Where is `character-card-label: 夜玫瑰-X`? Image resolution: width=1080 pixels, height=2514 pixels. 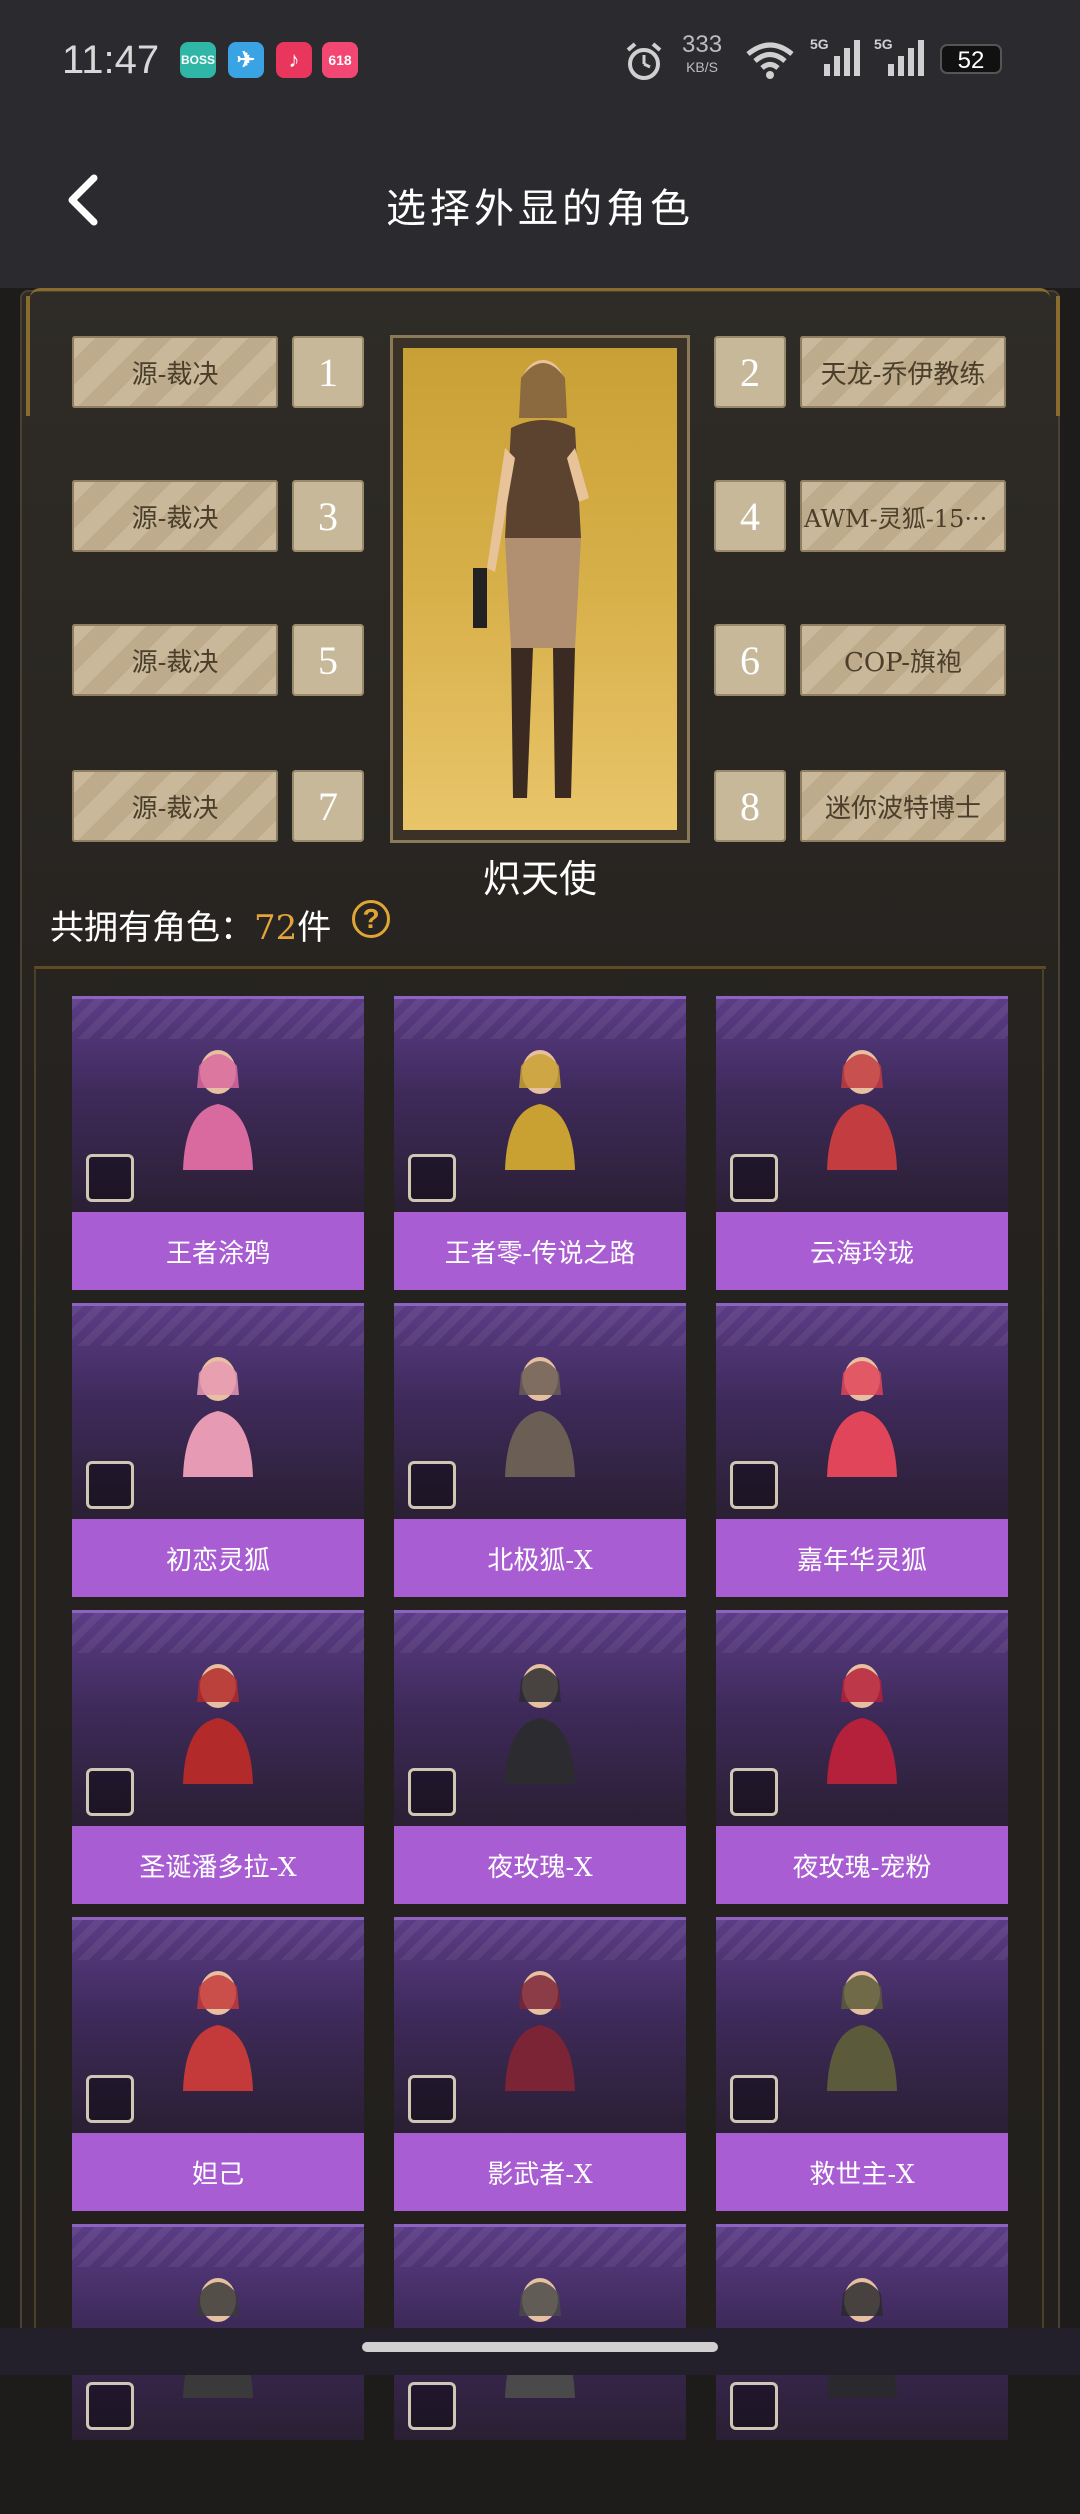 character-card-label: 夜玫瑰-X is located at coordinates (540, 1865).